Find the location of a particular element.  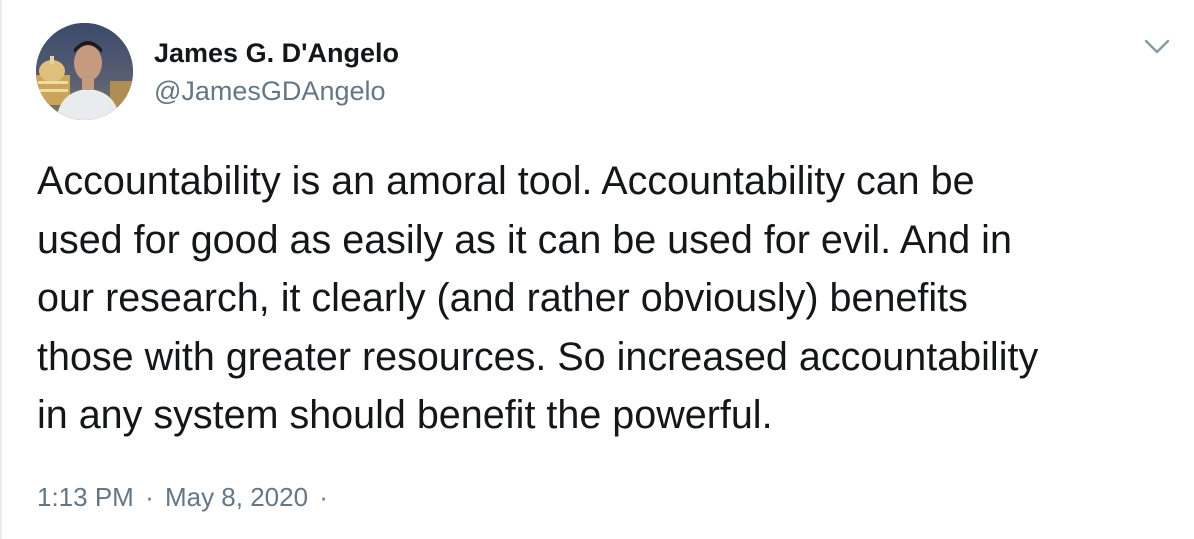

tweet-menu-button is located at coordinates (1157, 46).